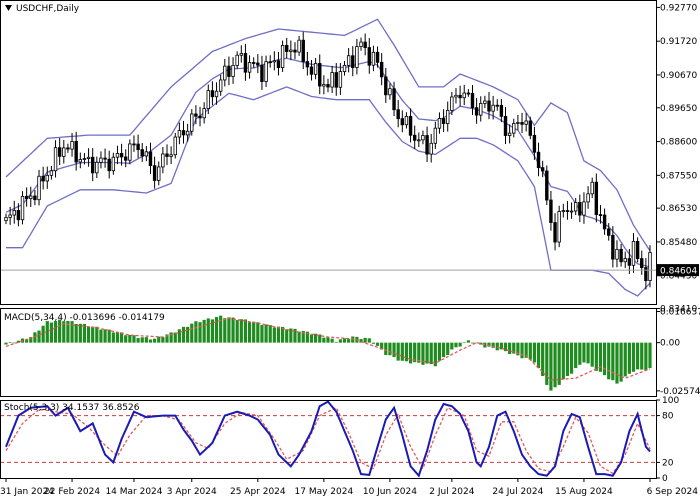 This screenshot has width=700, height=500. I want to click on macd-signal-line, so click(328, 349).